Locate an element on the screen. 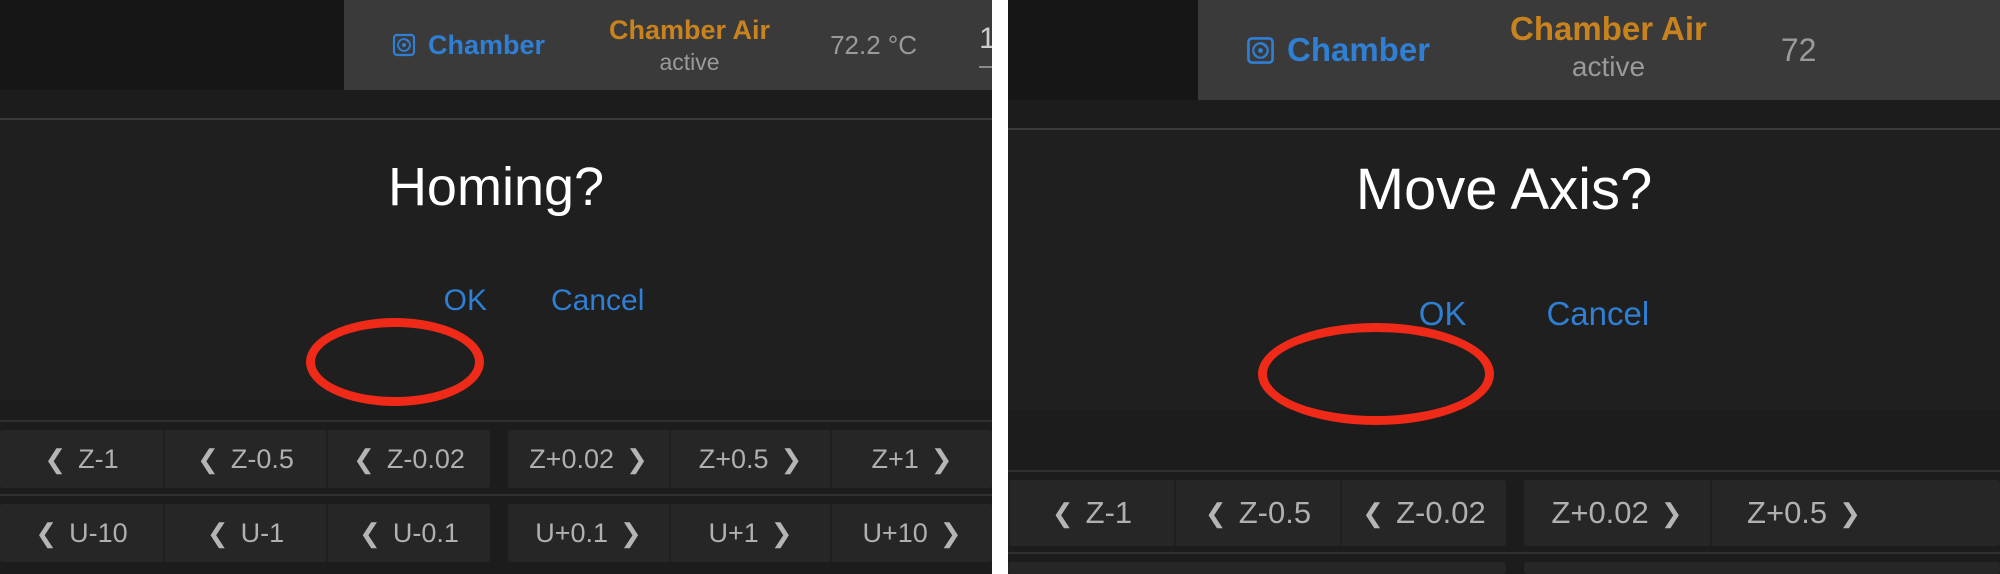  left-header-strip: Chamber Chamber Air active 72.2 °C 100 is located at coordinates (668, 45).